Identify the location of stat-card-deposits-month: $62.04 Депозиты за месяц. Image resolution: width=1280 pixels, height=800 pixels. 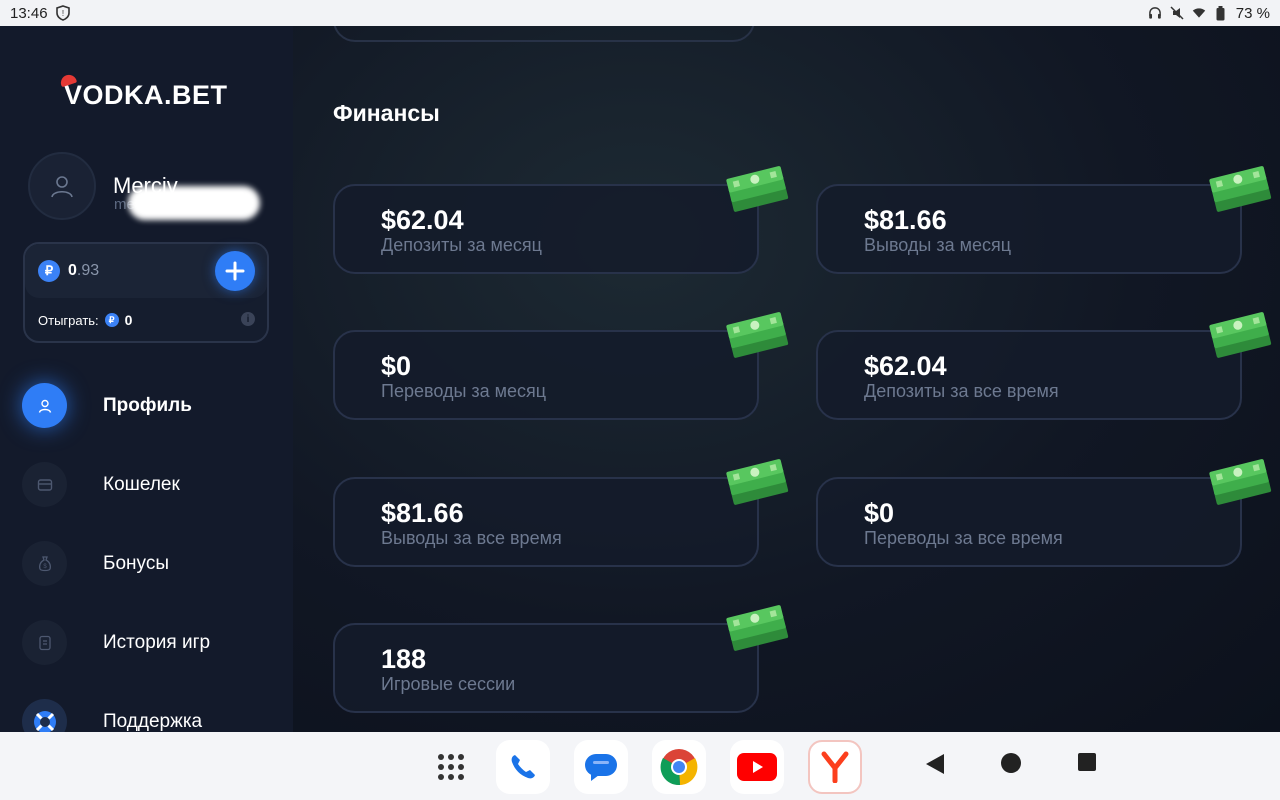
(561, 220).